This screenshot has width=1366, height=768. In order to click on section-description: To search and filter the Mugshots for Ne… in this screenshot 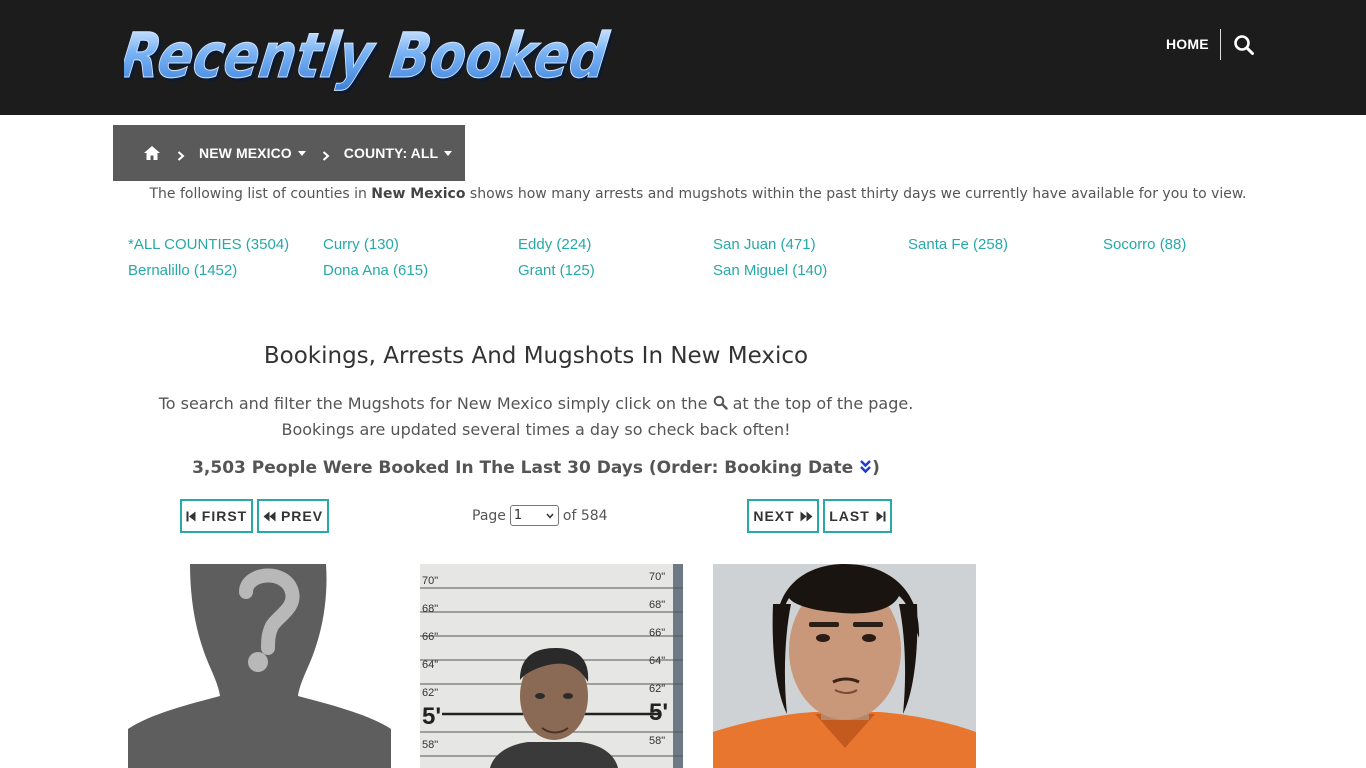, I will do `click(536, 417)`.